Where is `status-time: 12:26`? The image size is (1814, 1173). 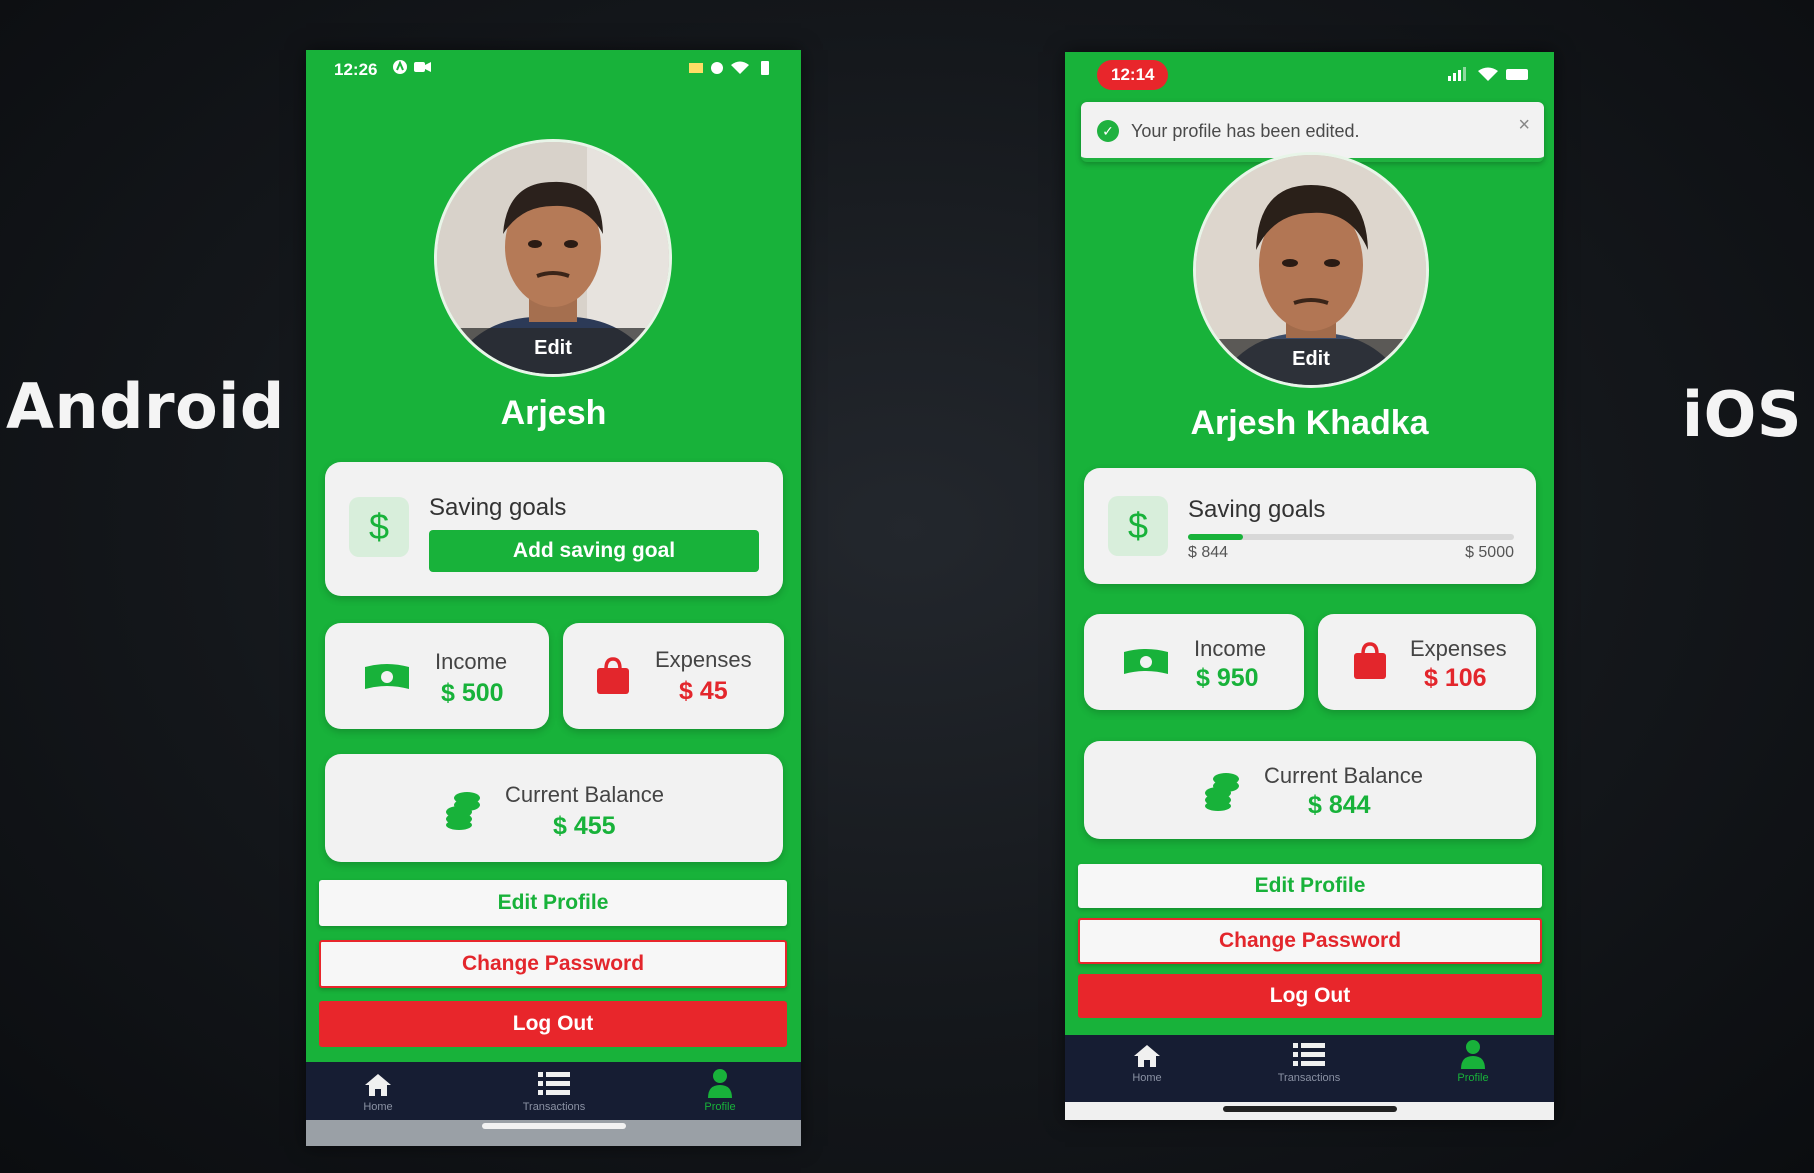 status-time: 12:26 is located at coordinates (356, 69).